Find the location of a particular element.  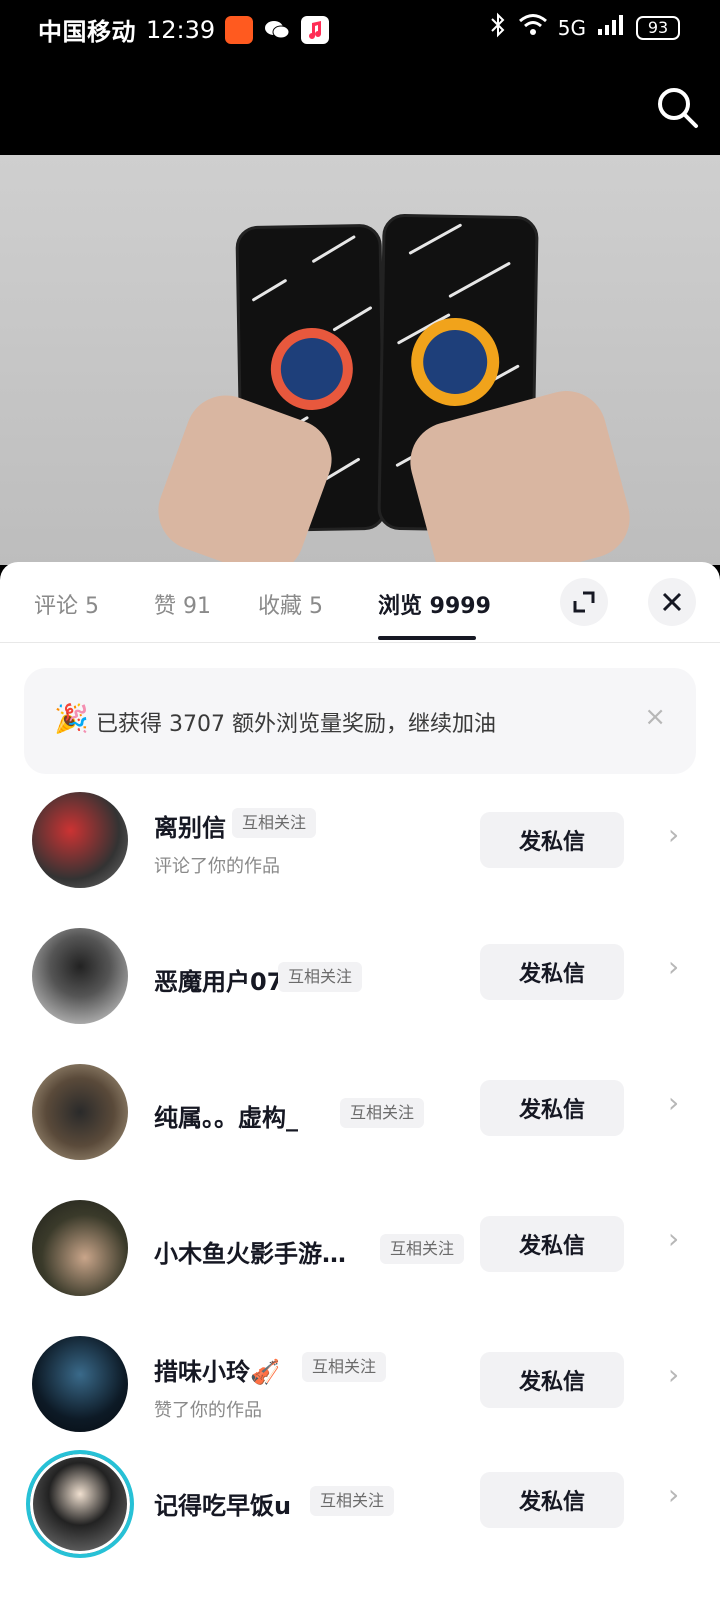

taobao-icon is located at coordinates (239, 29).